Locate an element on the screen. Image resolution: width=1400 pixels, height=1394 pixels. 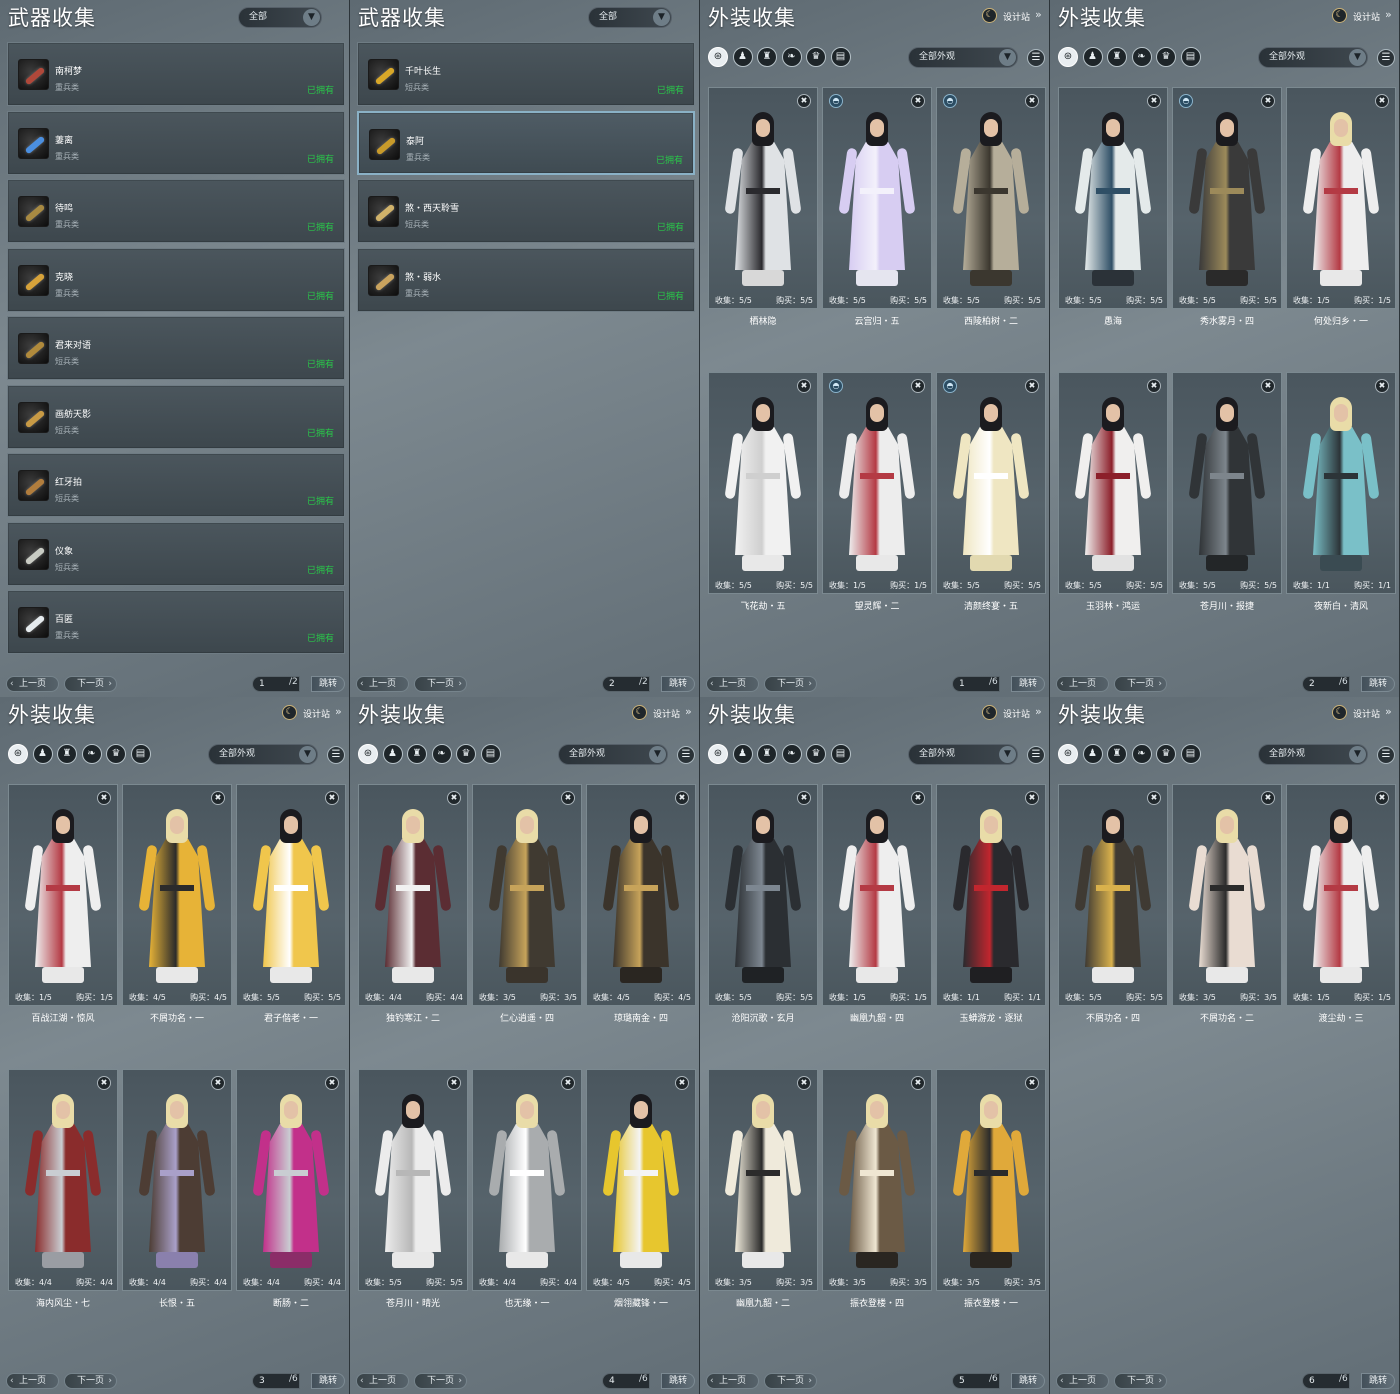
weapon-item: 红牙拍 短兵类 已拥有 is located at coordinates (176, 485).